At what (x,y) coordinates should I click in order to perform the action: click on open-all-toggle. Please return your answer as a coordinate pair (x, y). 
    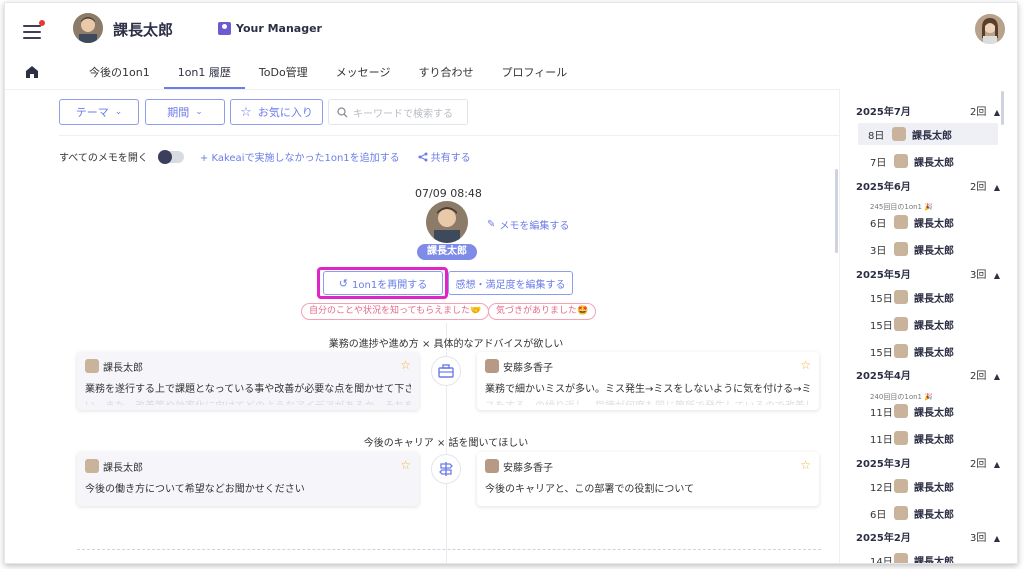
    Looking at the image, I should click on (170, 156).